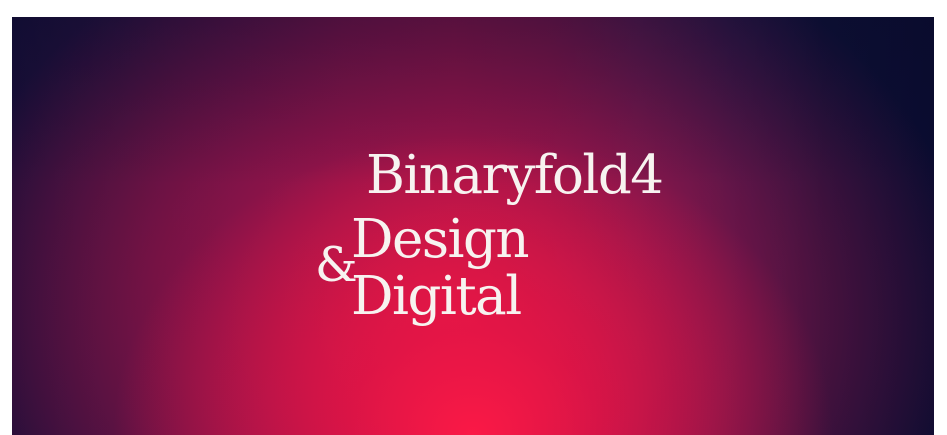 This screenshot has width=947, height=435. I want to click on wordmark-line-3: Digital, so click(436, 296).